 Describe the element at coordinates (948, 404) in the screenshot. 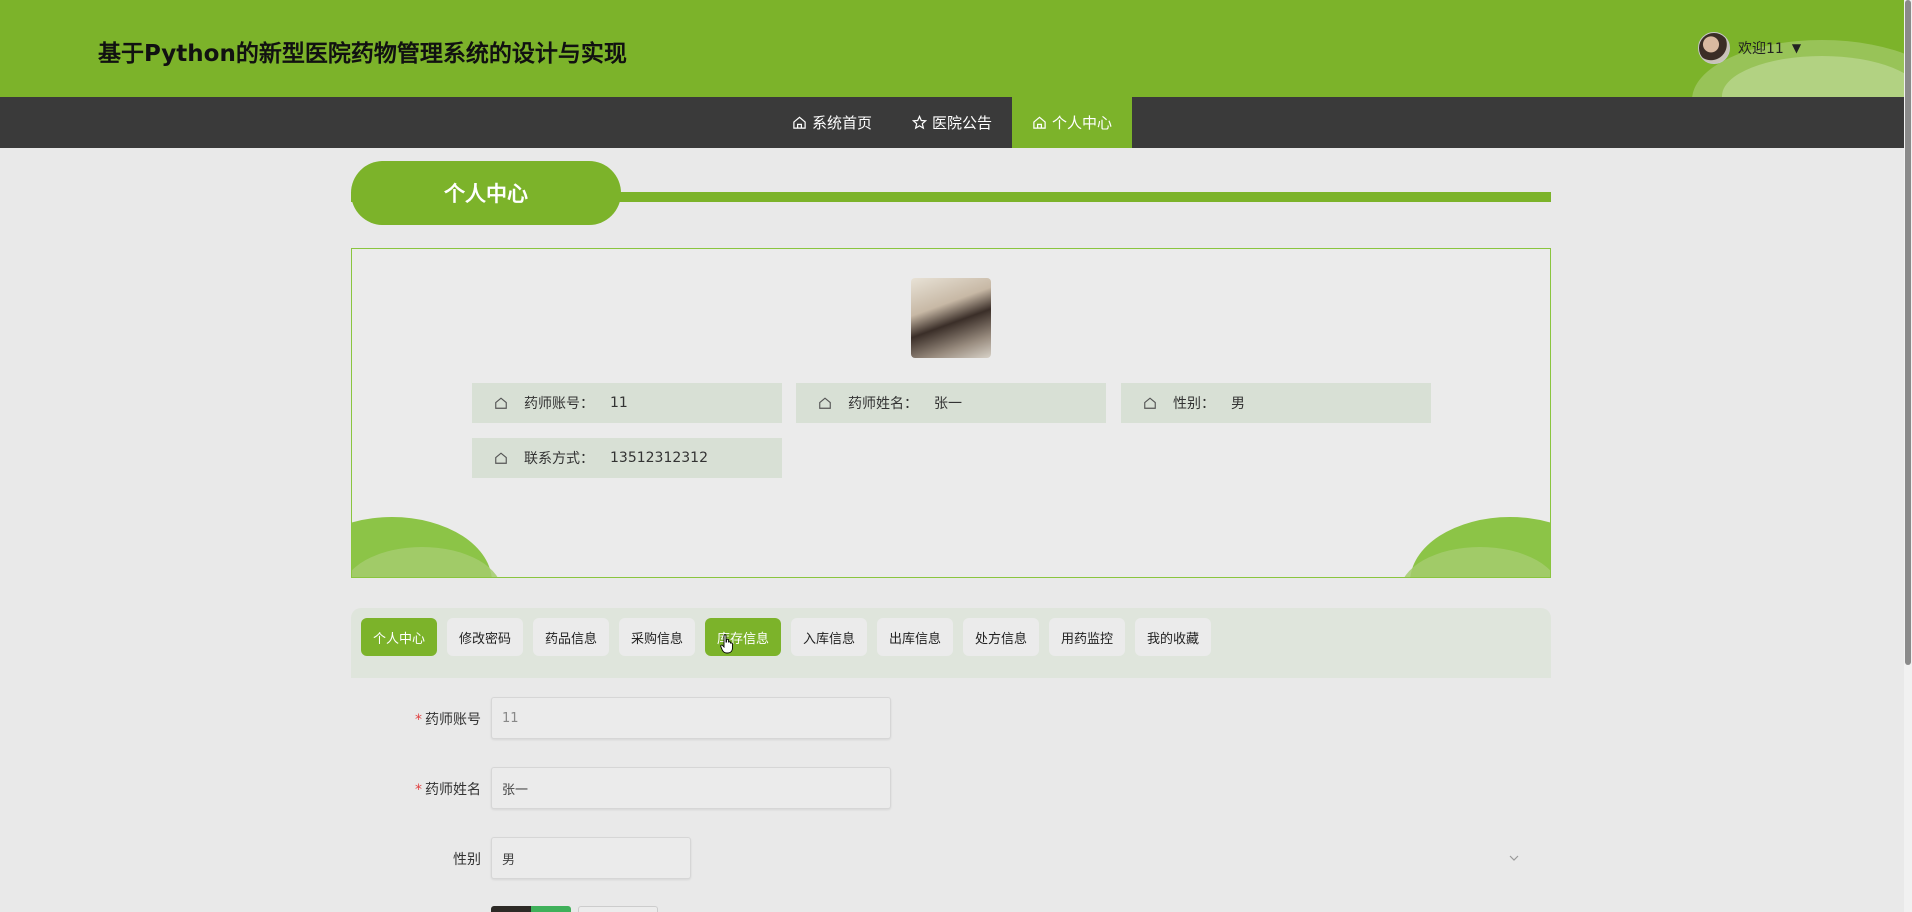

I see `info-value: 张一` at that location.